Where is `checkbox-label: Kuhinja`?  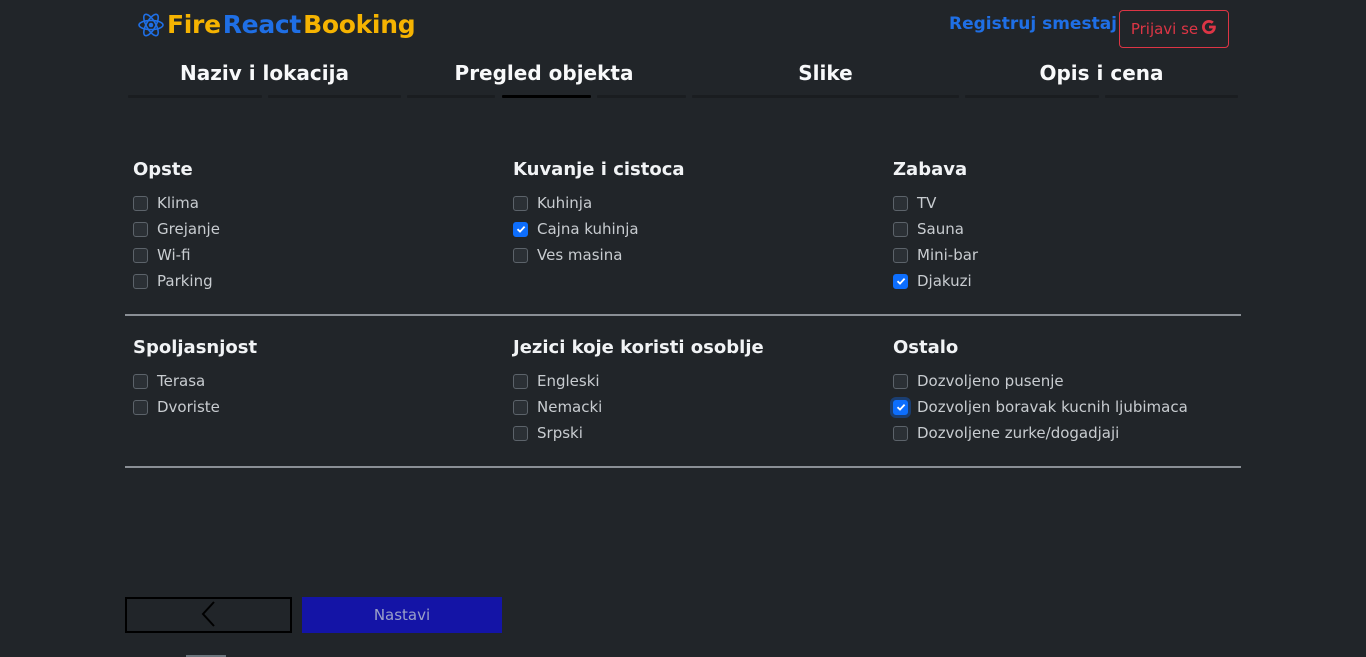 checkbox-label: Kuhinja is located at coordinates (565, 203).